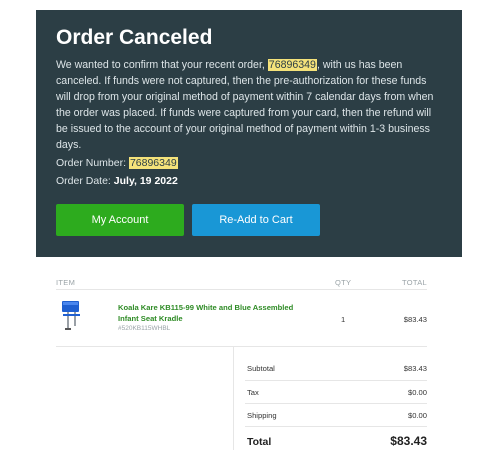  What do you see at coordinates (415, 319) in the screenshot?
I see `product-total: $83.43` at bounding box center [415, 319].